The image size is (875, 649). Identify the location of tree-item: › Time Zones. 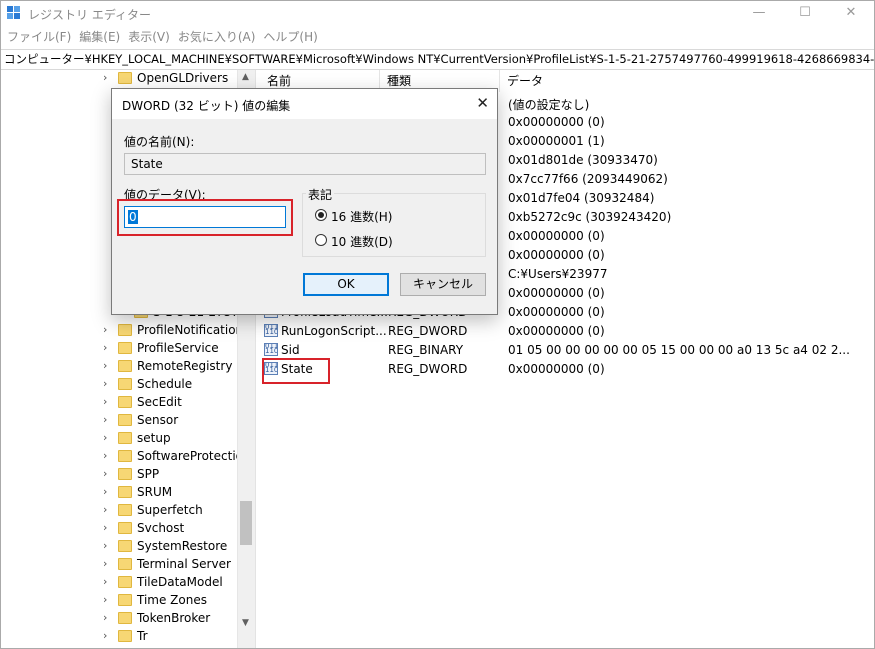
(119, 601).